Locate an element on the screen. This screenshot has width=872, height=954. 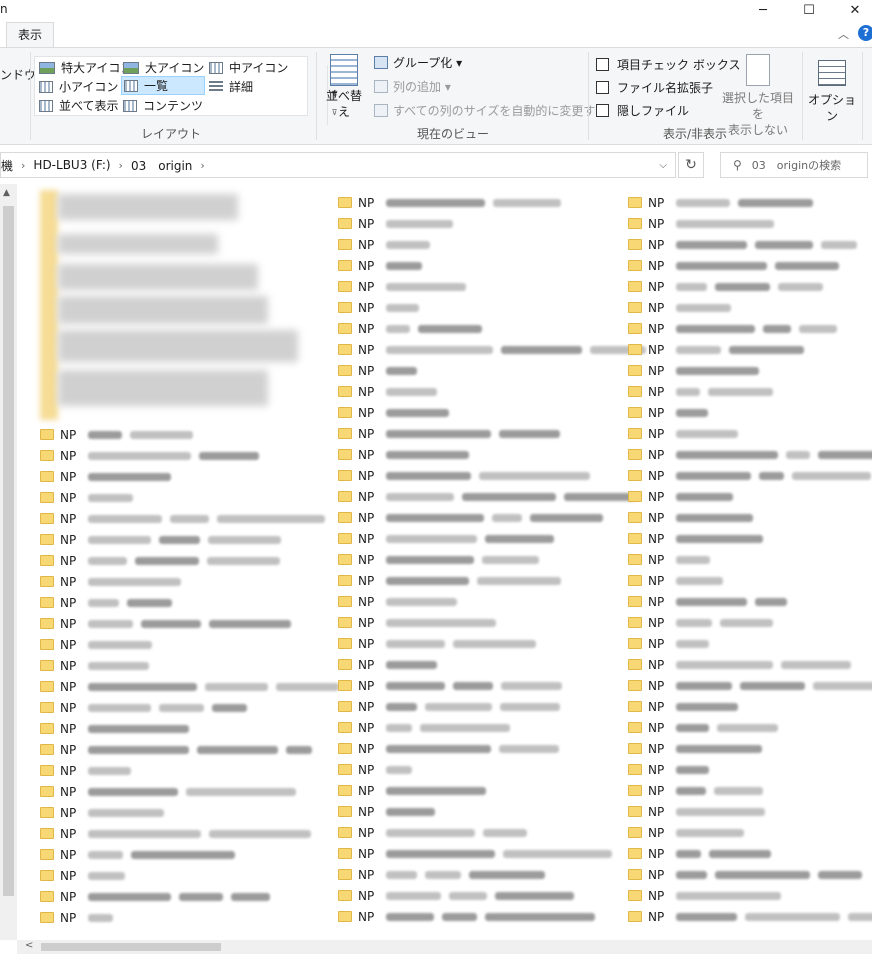
layout-details: 詳細 is located at coordinates (231, 86).